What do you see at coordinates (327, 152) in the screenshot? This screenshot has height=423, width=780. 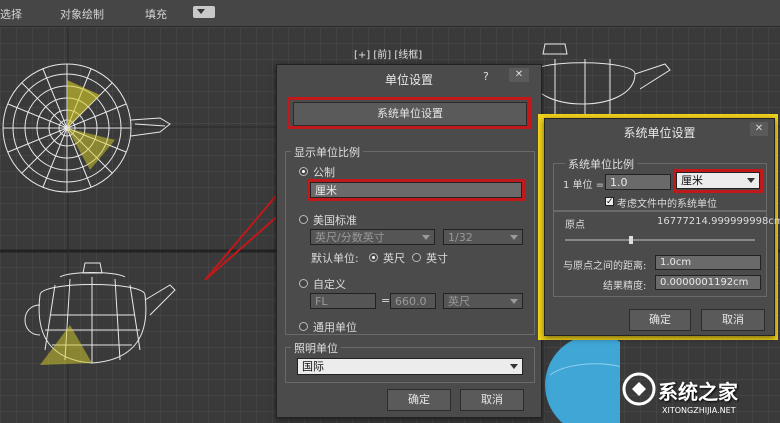 I see `display-unit-scale-title: 显示单位比例` at bounding box center [327, 152].